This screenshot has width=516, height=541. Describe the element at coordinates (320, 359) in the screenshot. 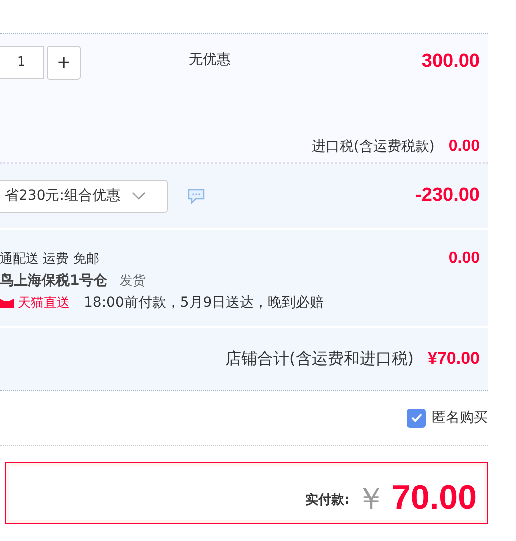

I see `shop-total-label: 店铺合计(含运费和进口税)` at that location.